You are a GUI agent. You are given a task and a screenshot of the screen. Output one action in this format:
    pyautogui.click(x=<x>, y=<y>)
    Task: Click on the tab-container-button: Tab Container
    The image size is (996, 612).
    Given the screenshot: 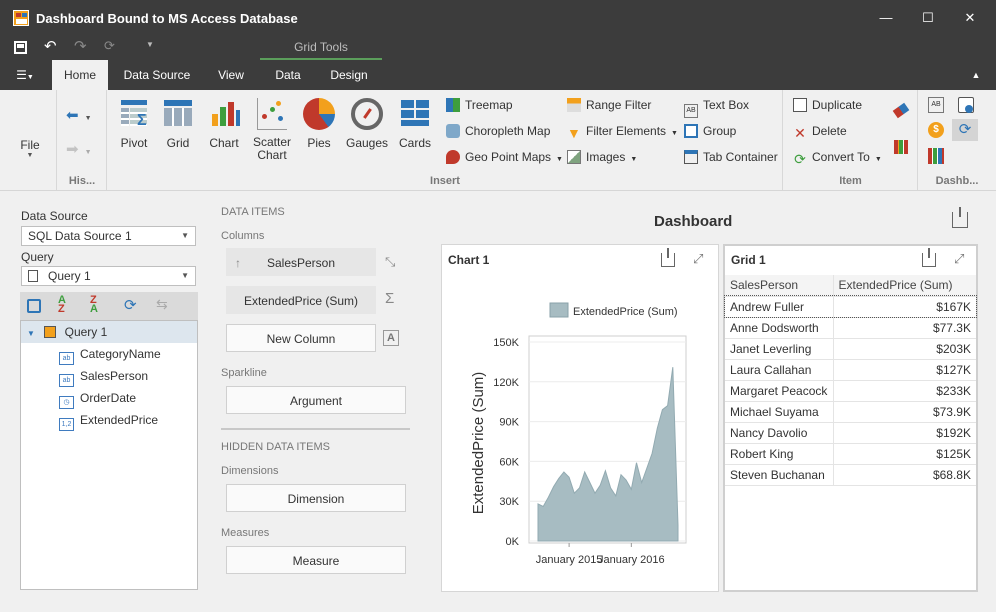 What is the action you would take?
    pyautogui.click(x=731, y=157)
    